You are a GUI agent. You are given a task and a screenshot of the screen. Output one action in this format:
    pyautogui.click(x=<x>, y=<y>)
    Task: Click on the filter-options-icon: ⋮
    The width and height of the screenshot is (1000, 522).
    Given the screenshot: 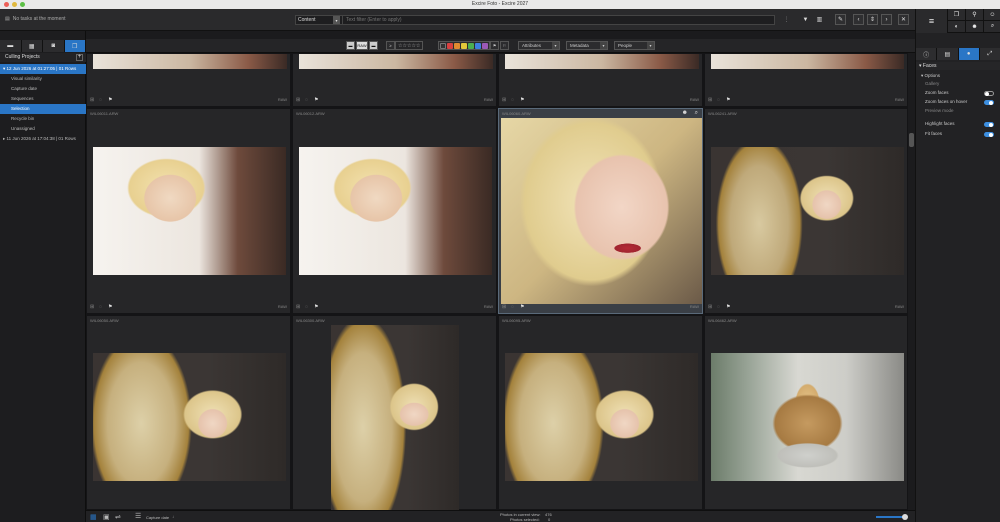 What is the action you would take?
    pyautogui.click(x=786, y=19)
    